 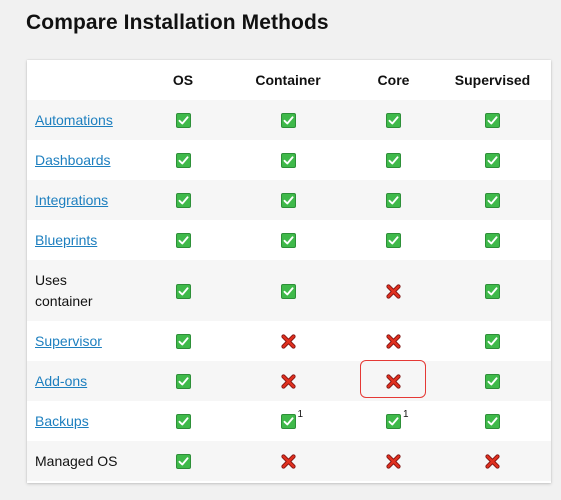 What do you see at coordinates (85, 80) in the screenshot?
I see `header-feature` at bounding box center [85, 80].